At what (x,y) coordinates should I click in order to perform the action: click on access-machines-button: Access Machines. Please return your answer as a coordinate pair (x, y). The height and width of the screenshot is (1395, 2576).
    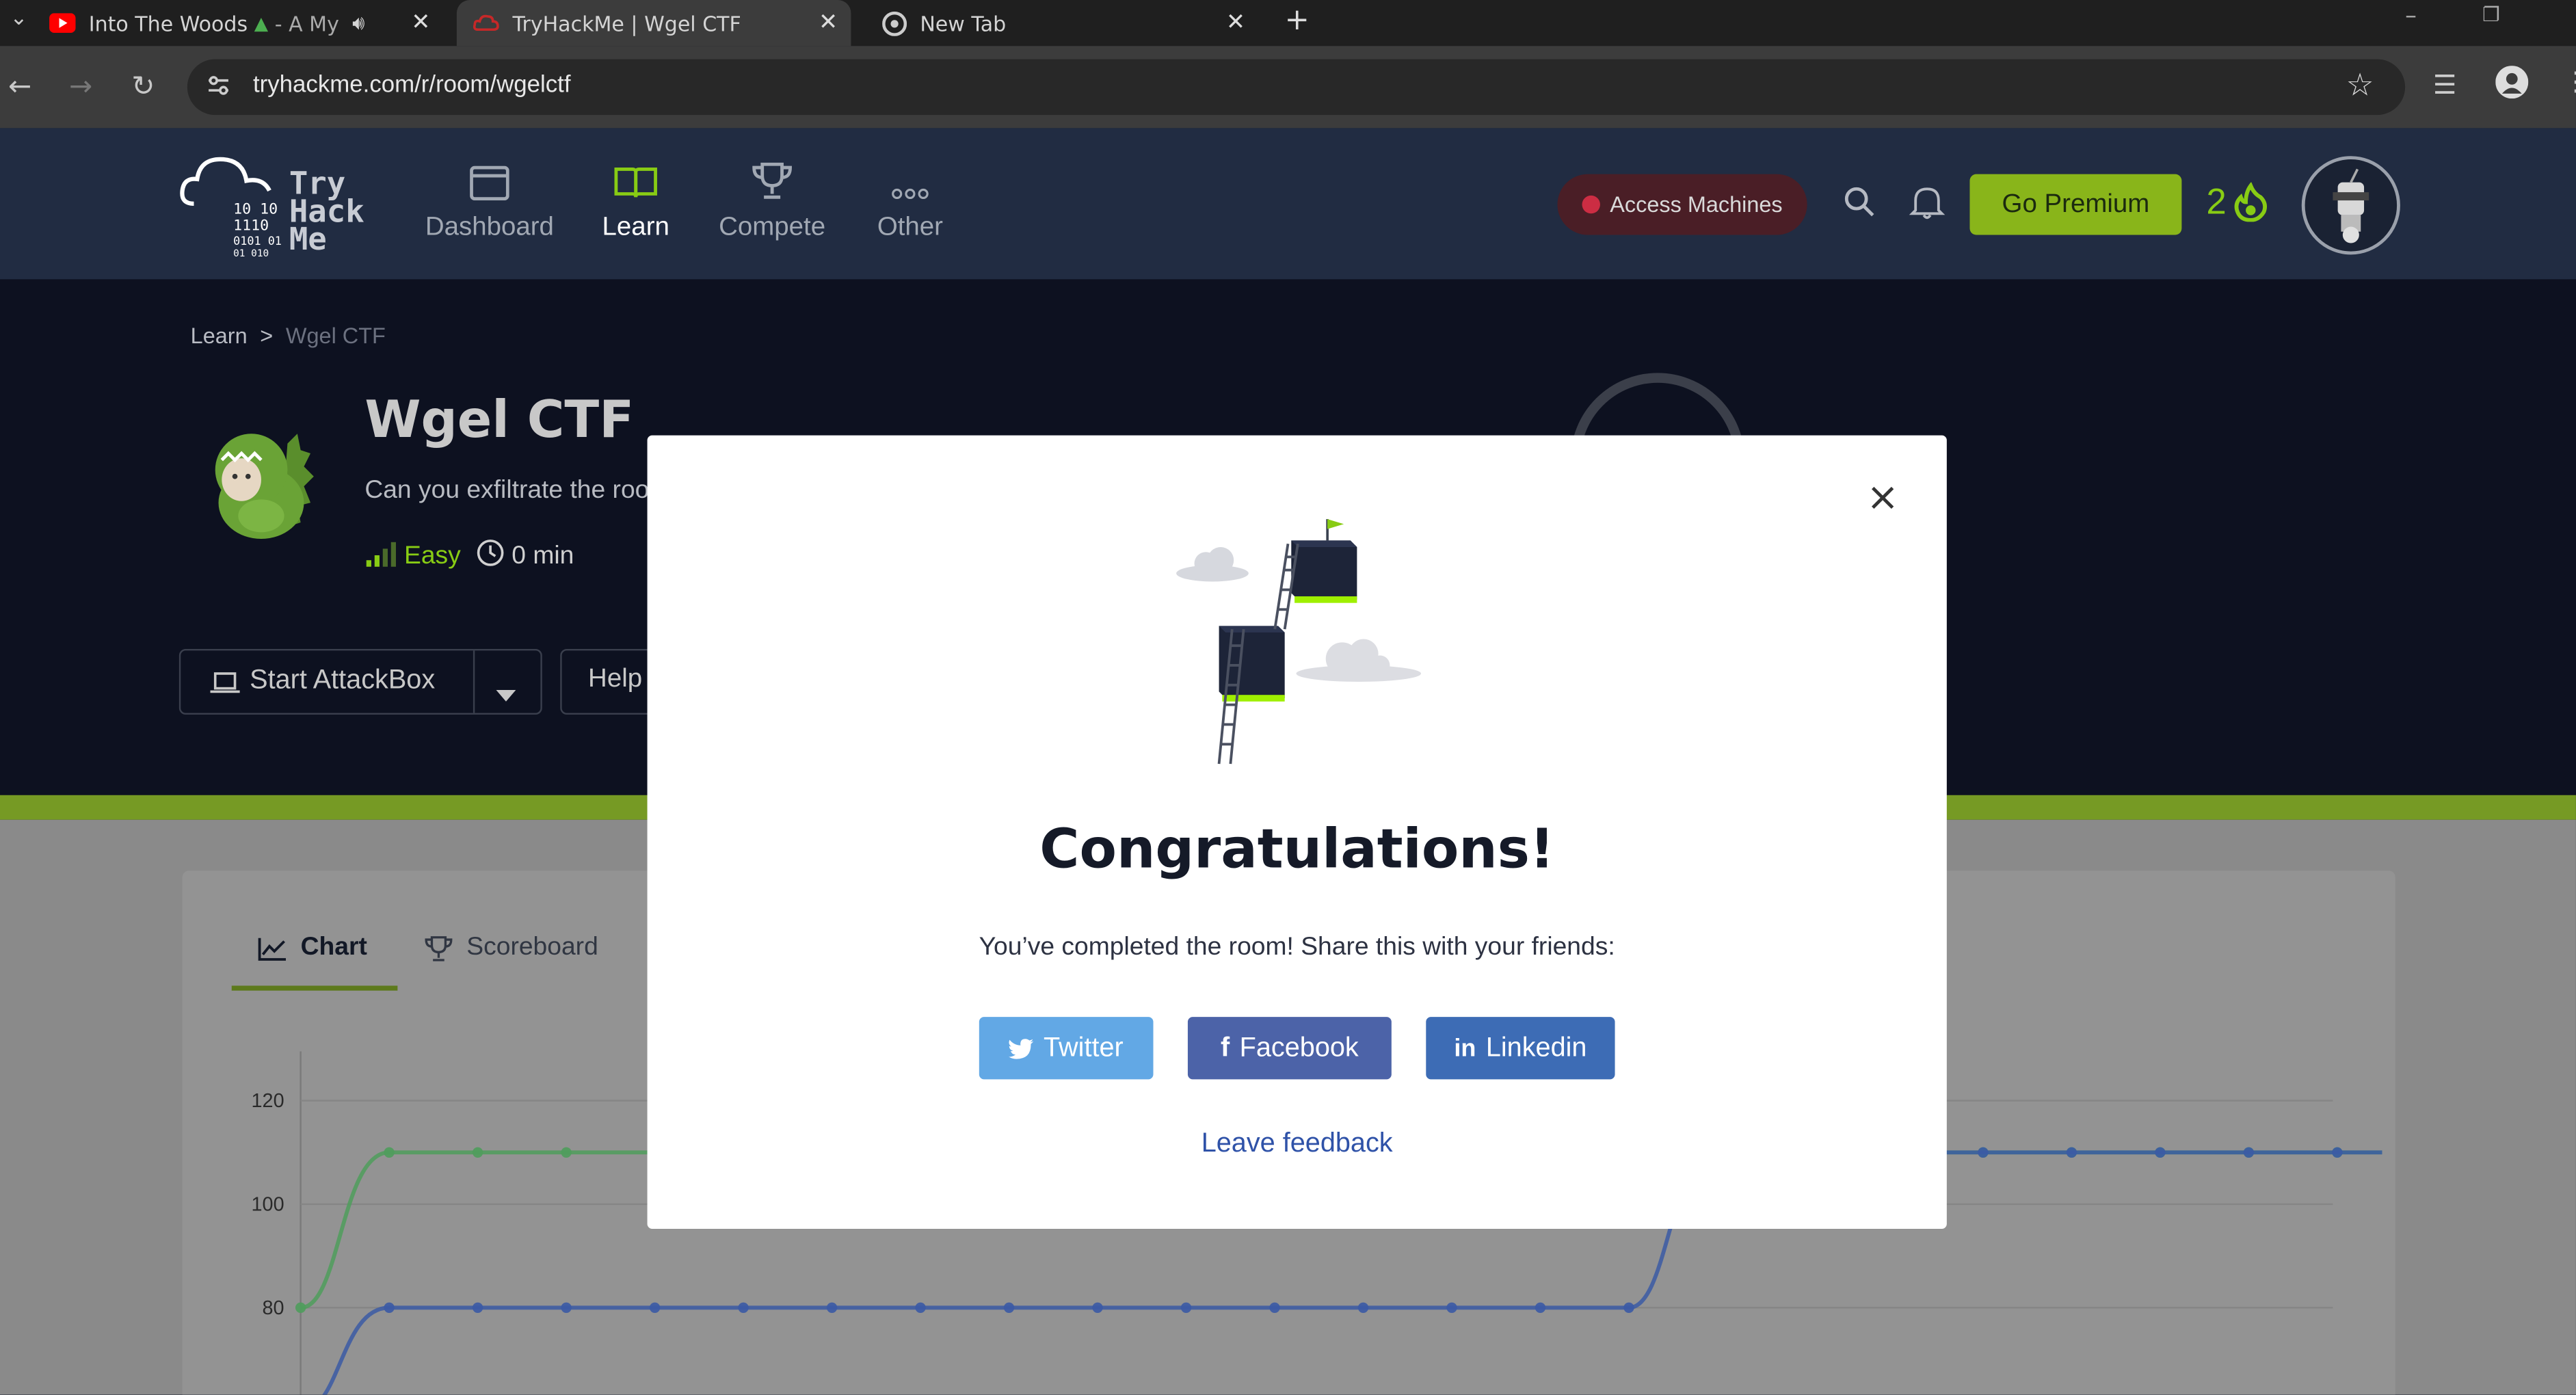
    Looking at the image, I should click on (1682, 204).